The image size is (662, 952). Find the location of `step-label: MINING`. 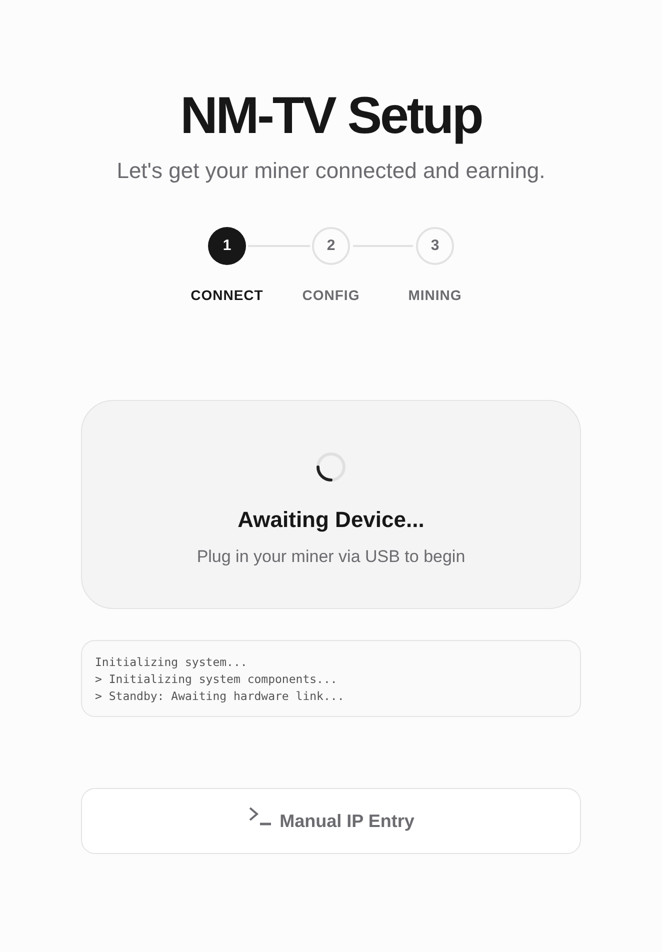

step-label: MINING is located at coordinates (435, 295).